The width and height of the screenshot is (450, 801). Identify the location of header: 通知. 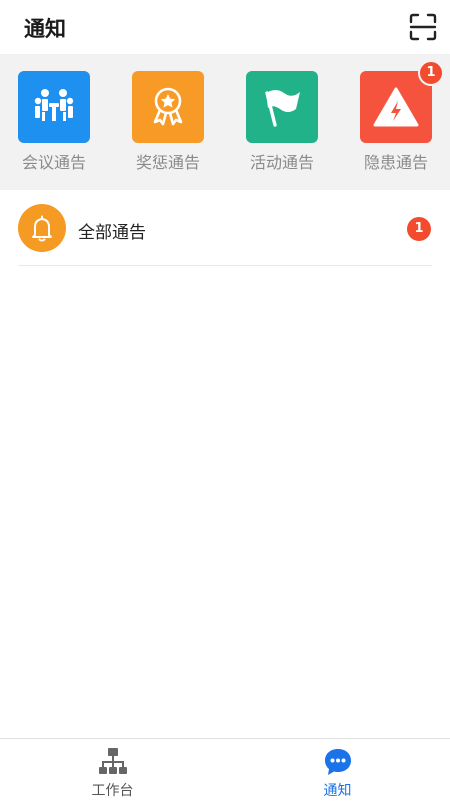
(225, 27).